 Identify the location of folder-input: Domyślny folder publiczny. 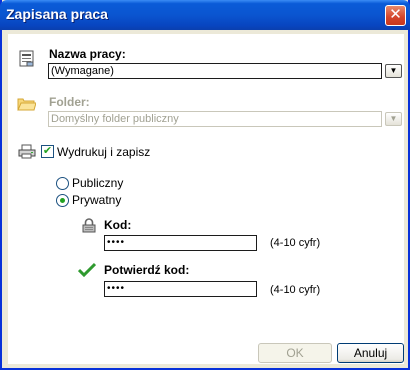
(215, 119).